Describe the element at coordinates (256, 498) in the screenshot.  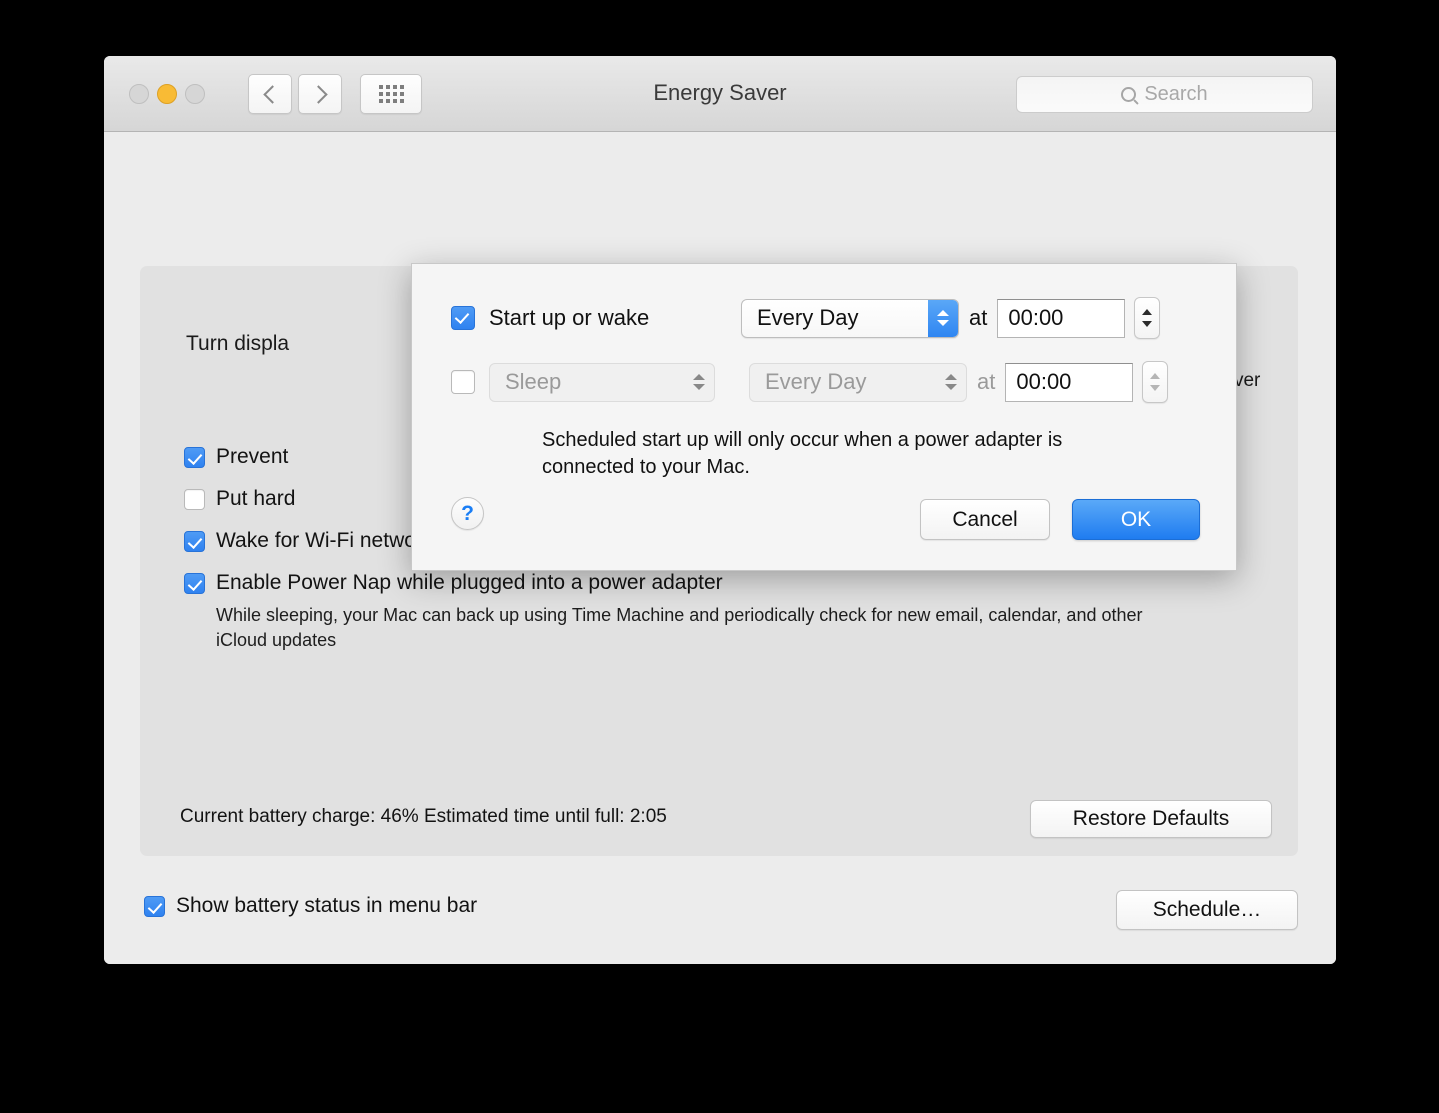
I see `option-label-put-hard-disks-to-sleep: Put hard` at that location.